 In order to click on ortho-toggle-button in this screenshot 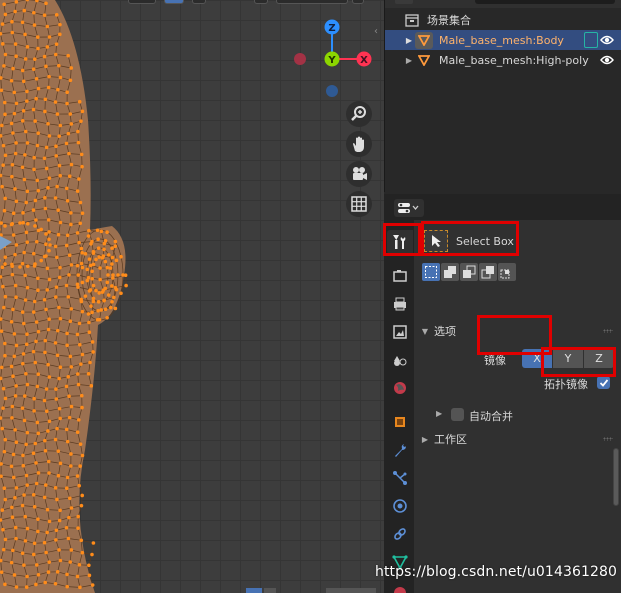, I will do `click(359, 204)`.